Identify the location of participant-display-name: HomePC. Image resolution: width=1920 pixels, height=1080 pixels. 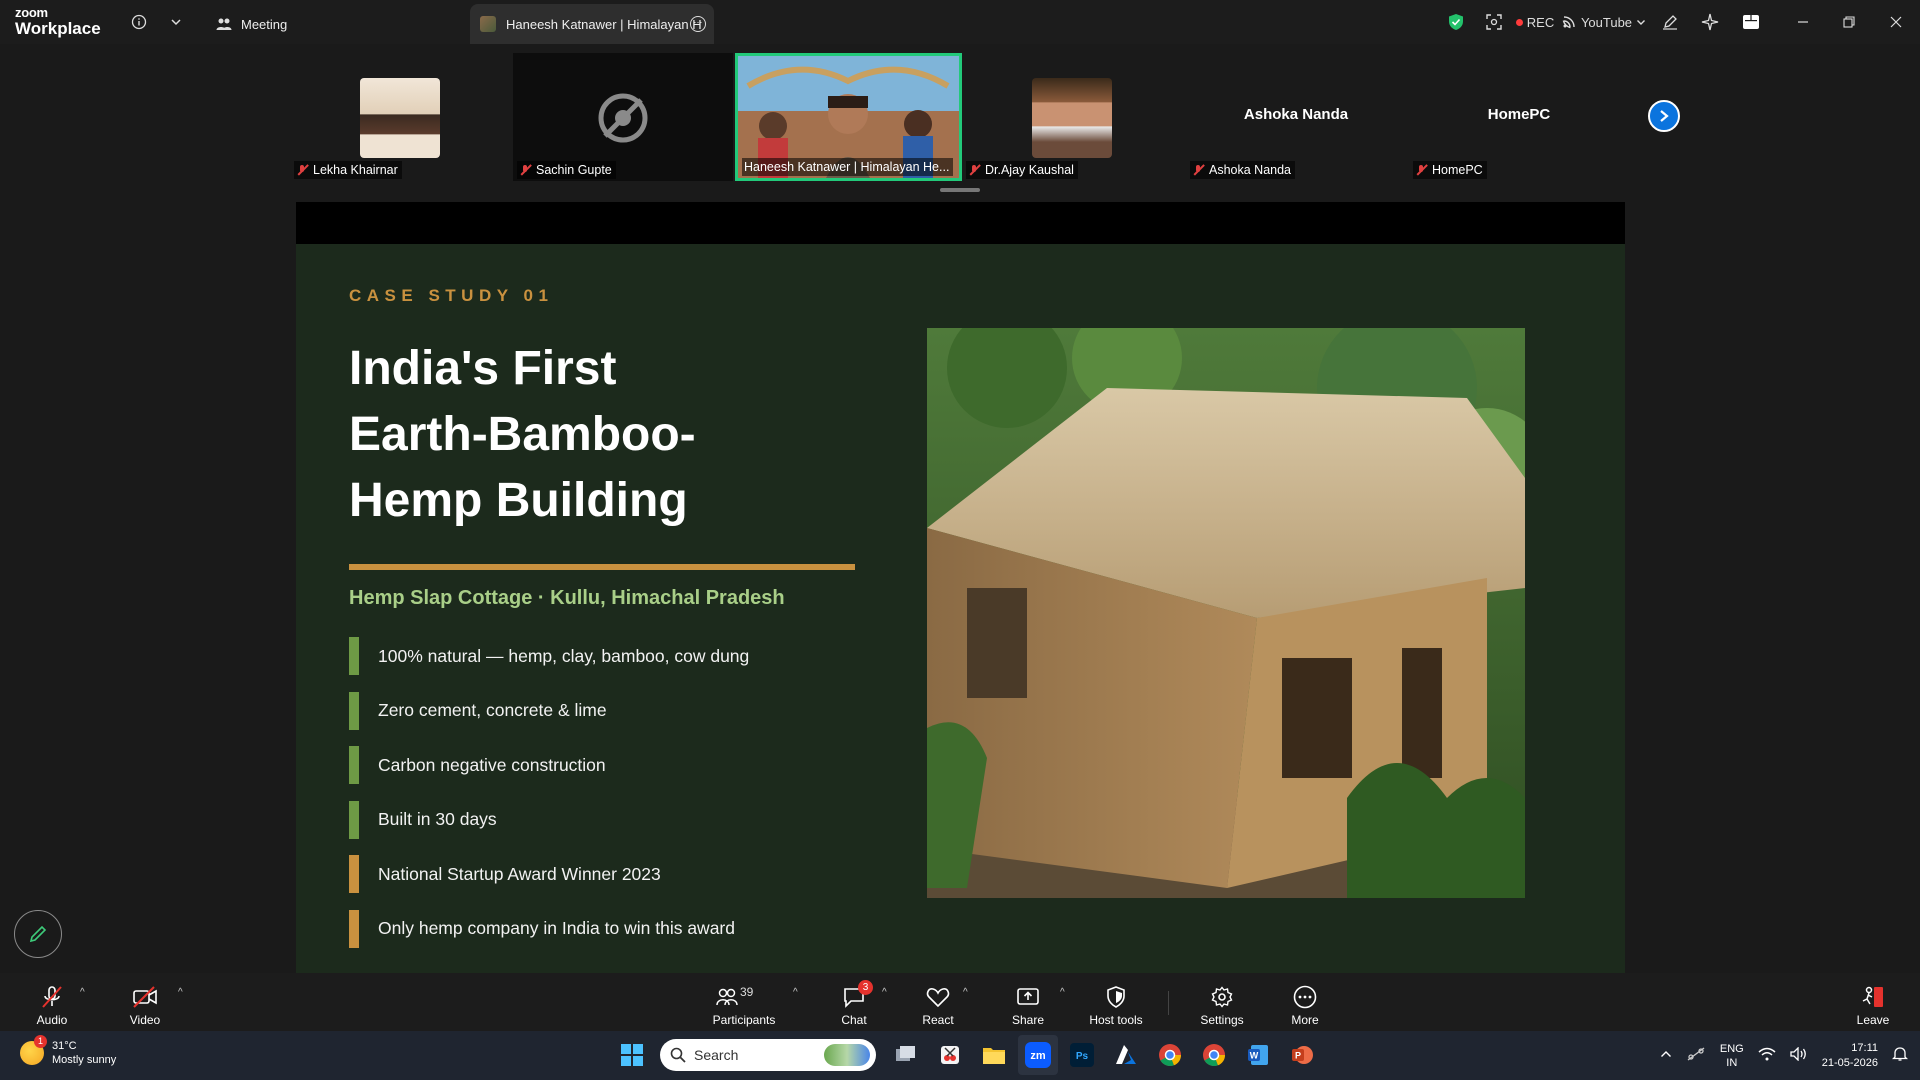
(1519, 114).